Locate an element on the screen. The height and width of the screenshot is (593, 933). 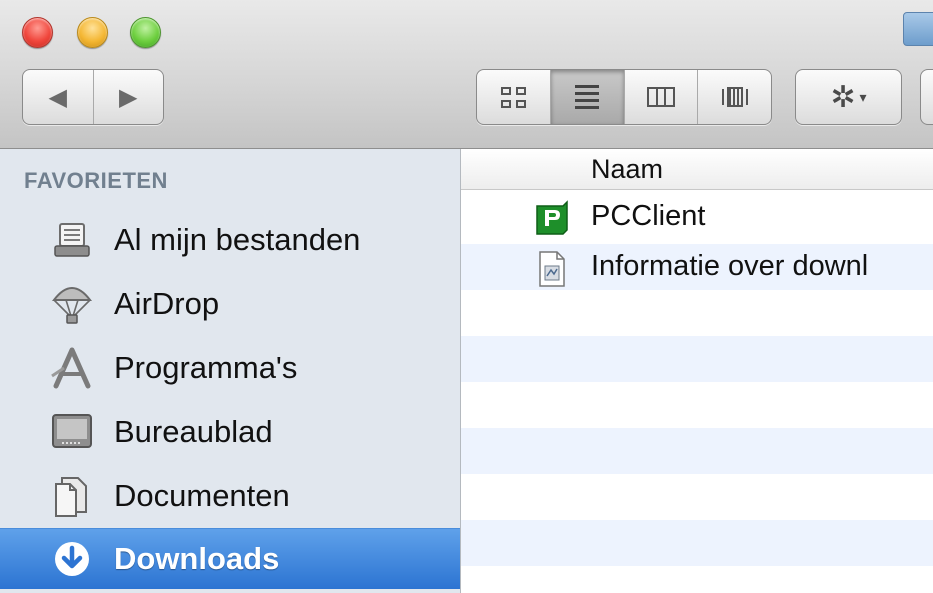
window-folder-icon is located at coordinates (918, 29).